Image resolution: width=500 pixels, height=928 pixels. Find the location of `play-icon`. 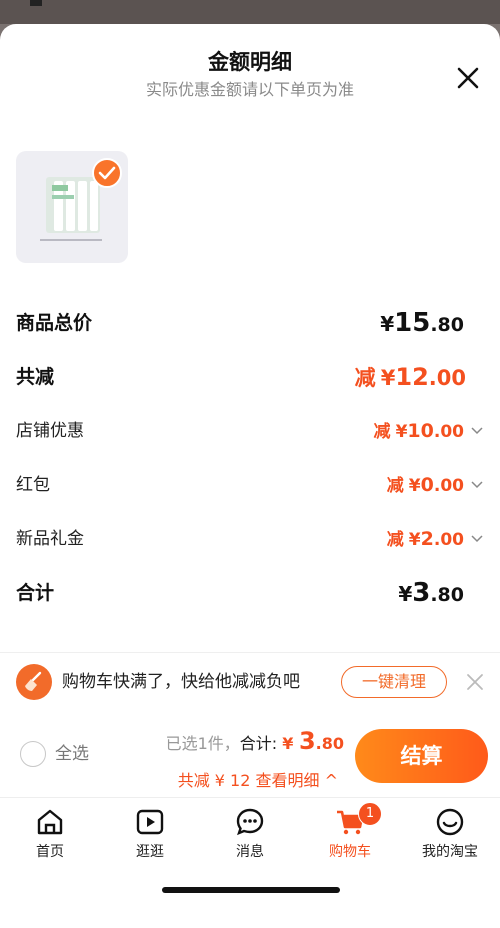

play-icon is located at coordinates (150, 822).